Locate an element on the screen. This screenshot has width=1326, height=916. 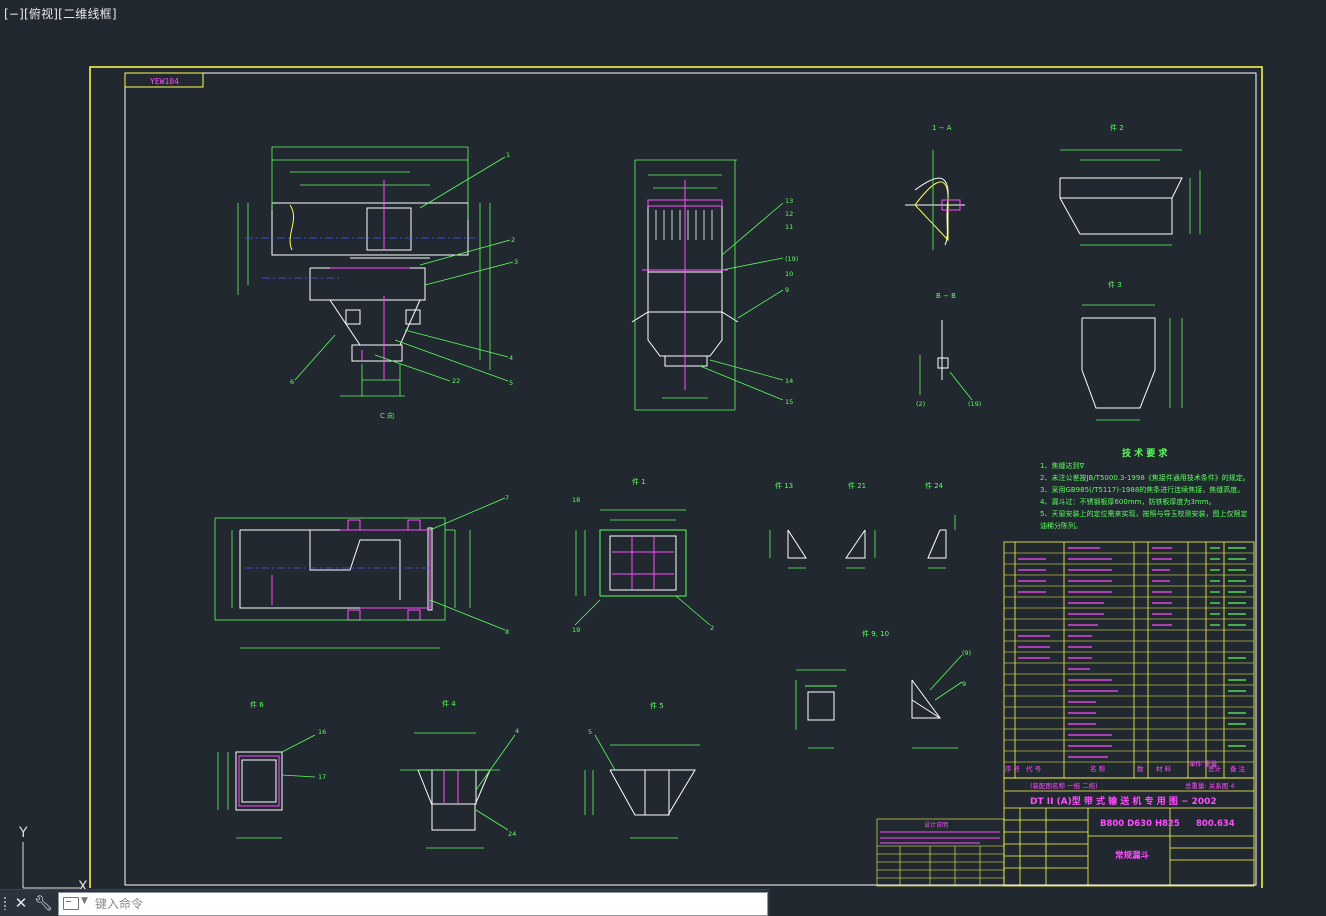
part-2-view is located at coordinates (1121, 206).